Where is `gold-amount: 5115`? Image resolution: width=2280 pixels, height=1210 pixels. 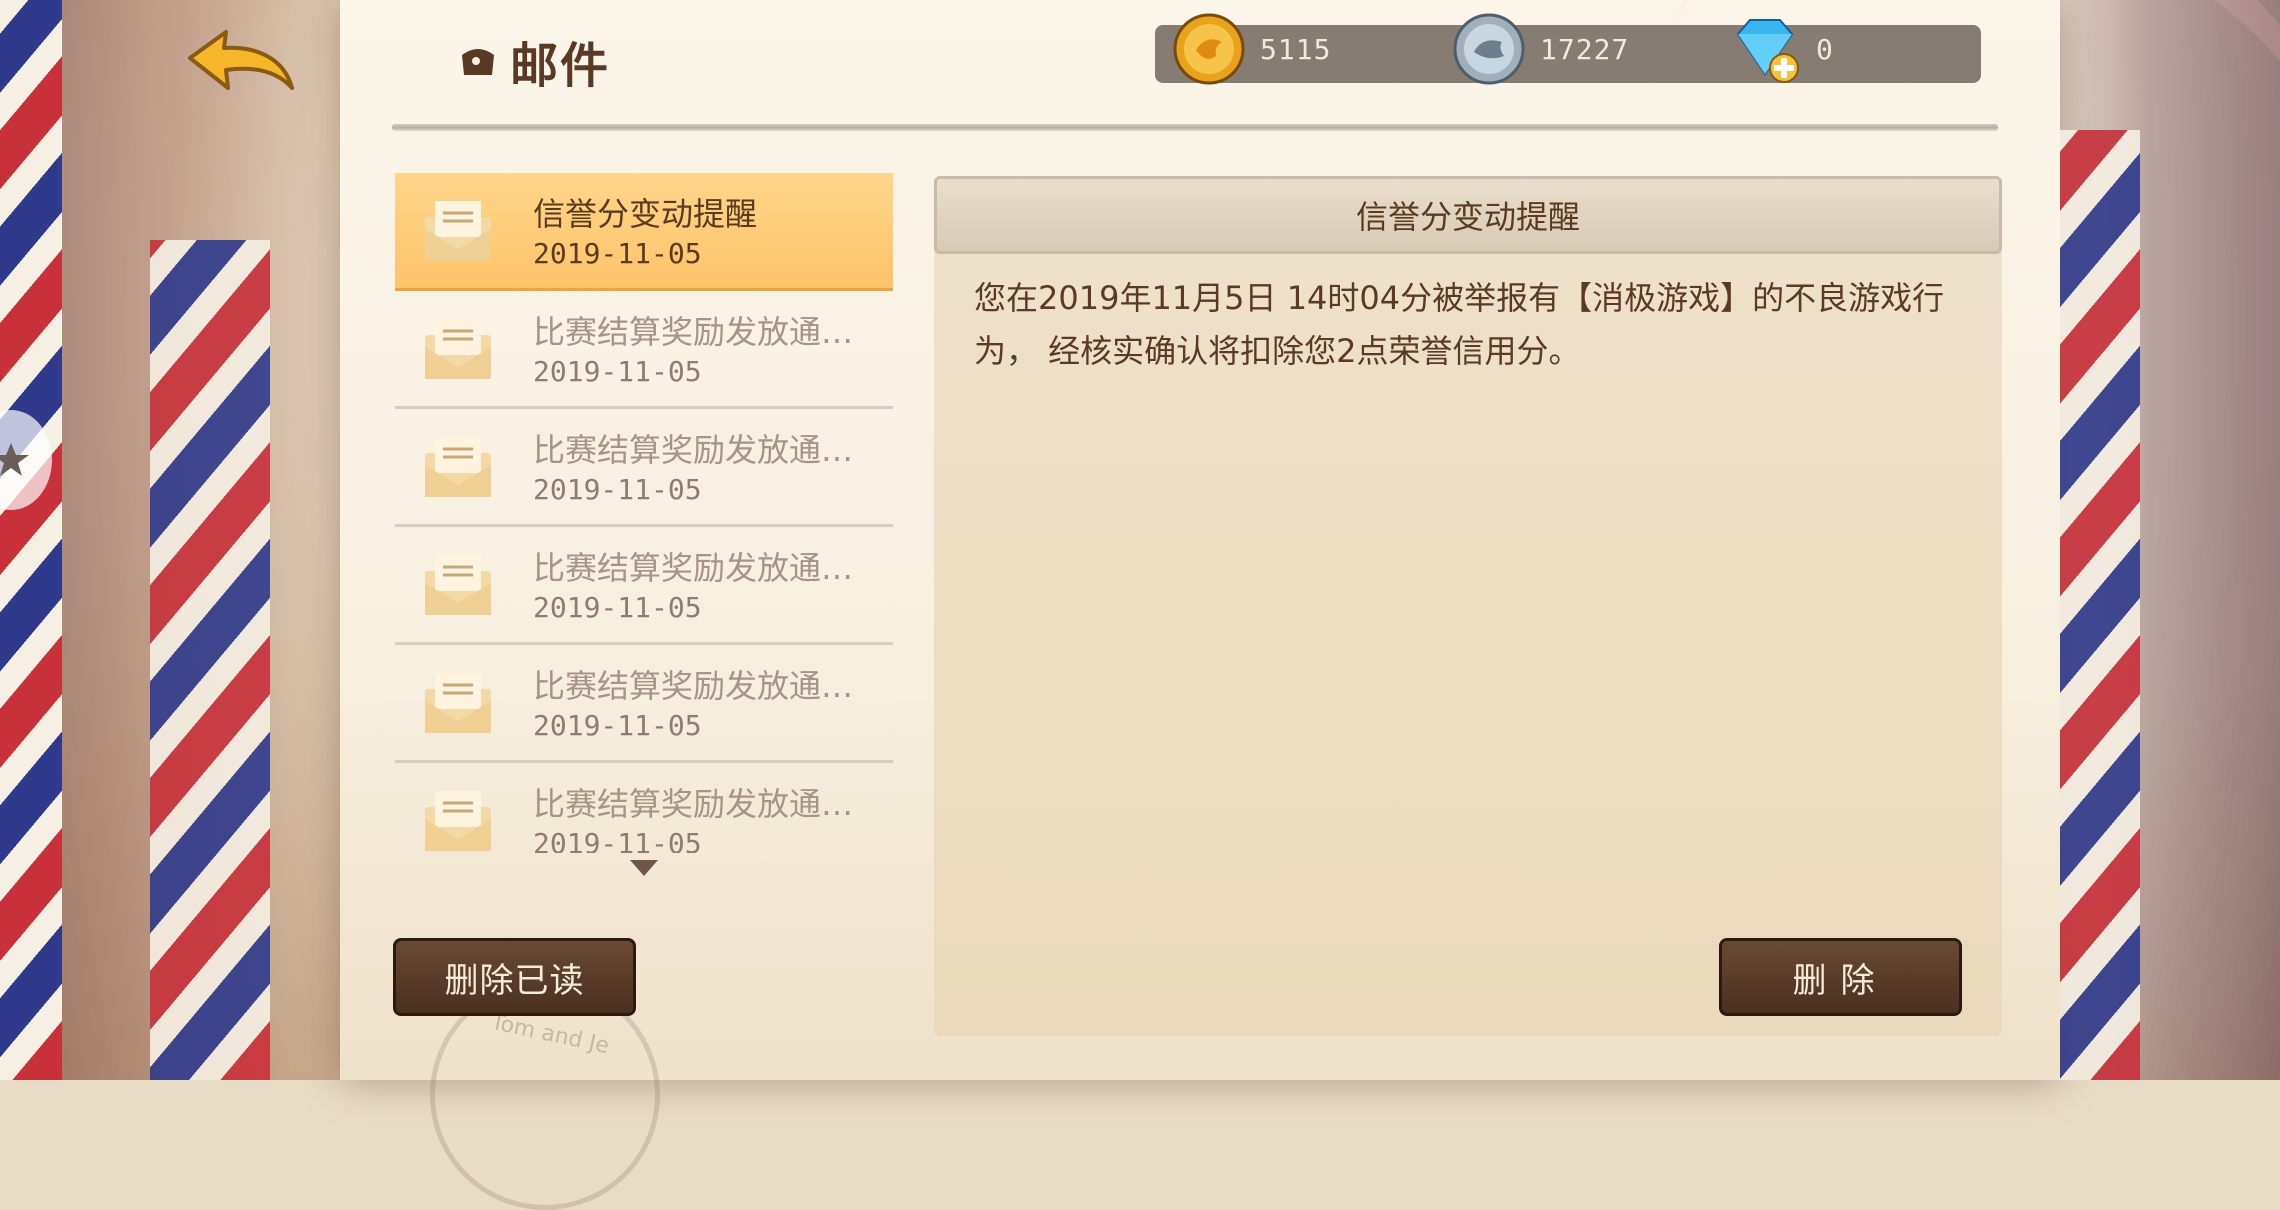 gold-amount: 5115 is located at coordinates (1296, 49).